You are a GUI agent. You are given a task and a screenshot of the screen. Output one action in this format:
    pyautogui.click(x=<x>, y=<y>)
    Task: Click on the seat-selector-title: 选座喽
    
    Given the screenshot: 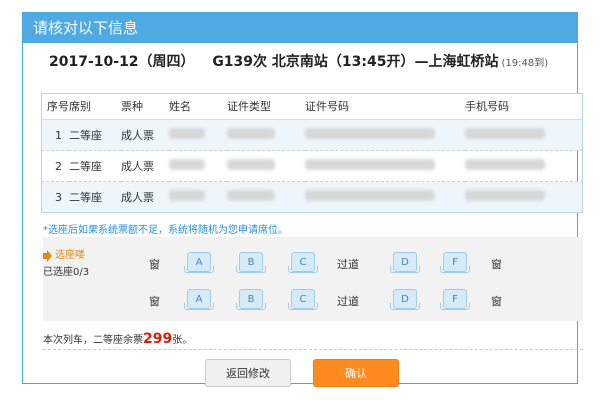 What is the action you would take?
    pyautogui.click(x=64, y=254)
    